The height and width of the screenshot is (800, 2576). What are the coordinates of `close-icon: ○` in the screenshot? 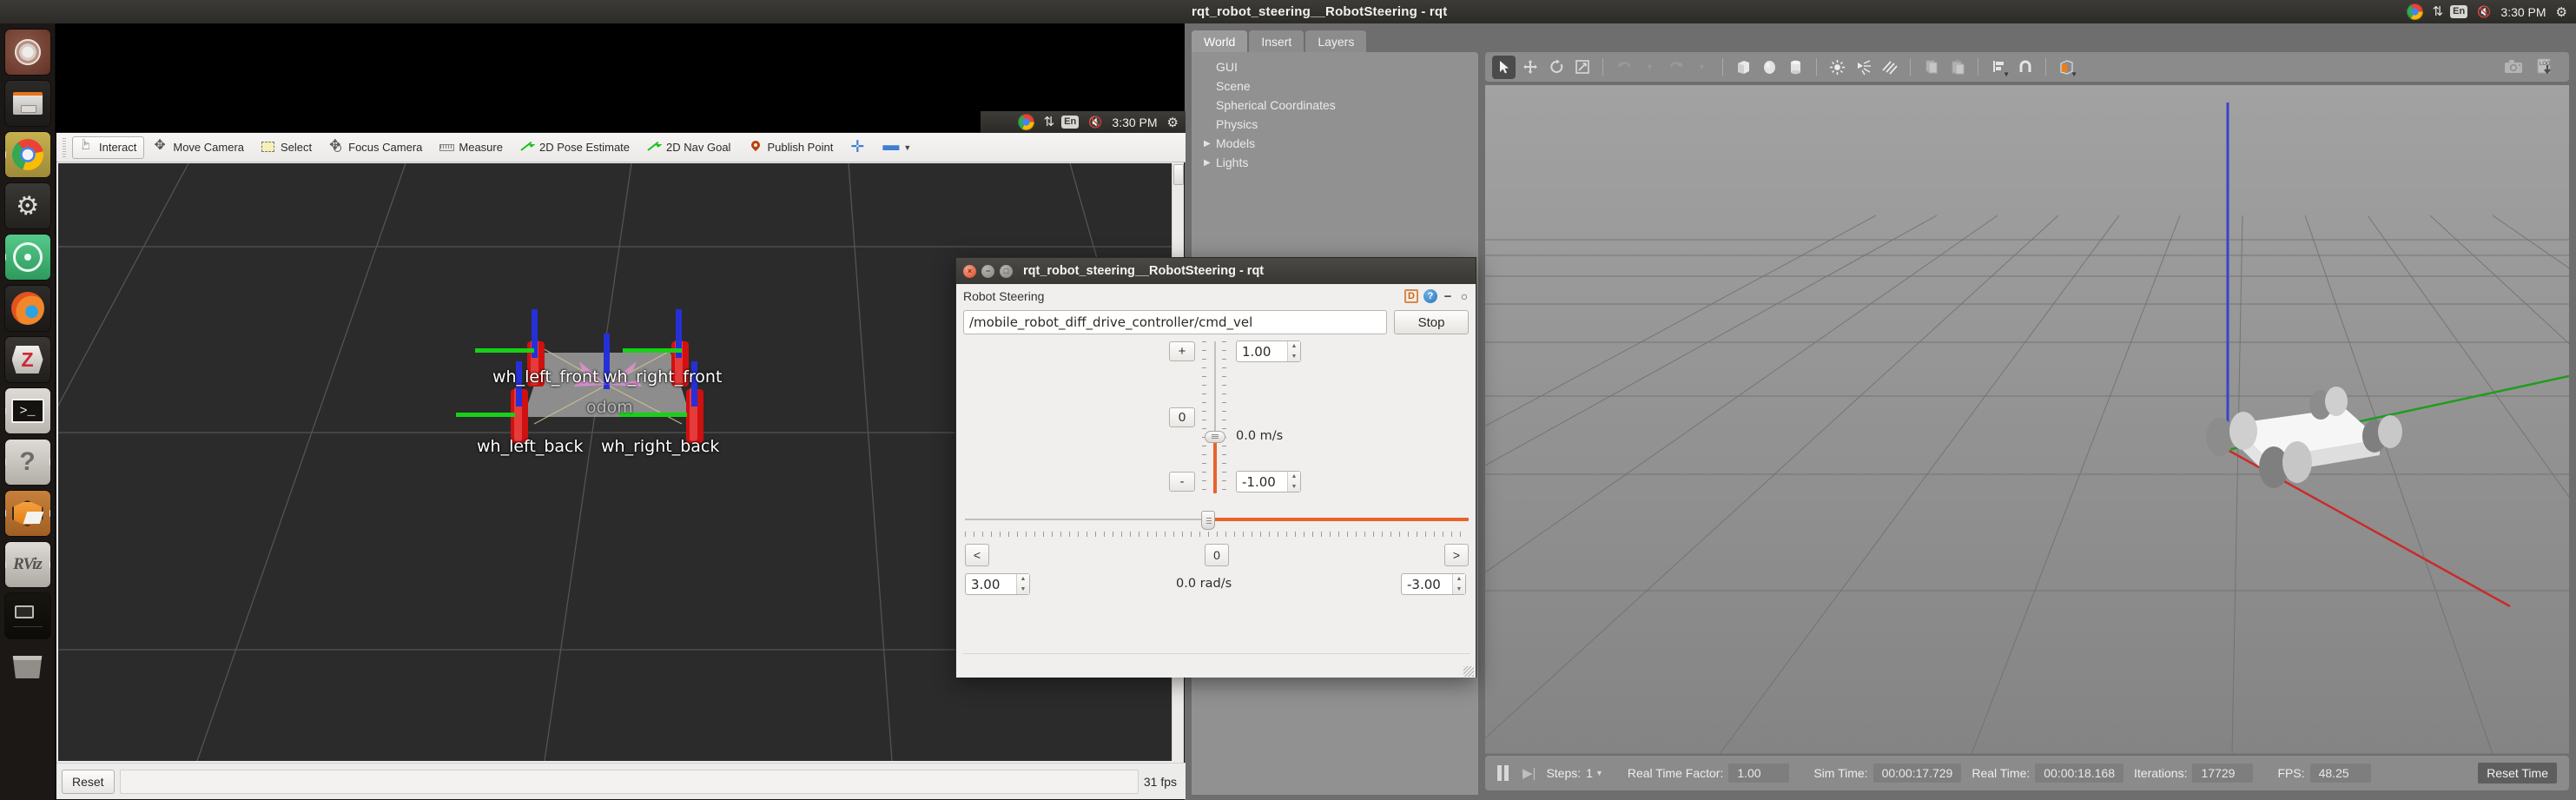 It's located at (1464, 296).